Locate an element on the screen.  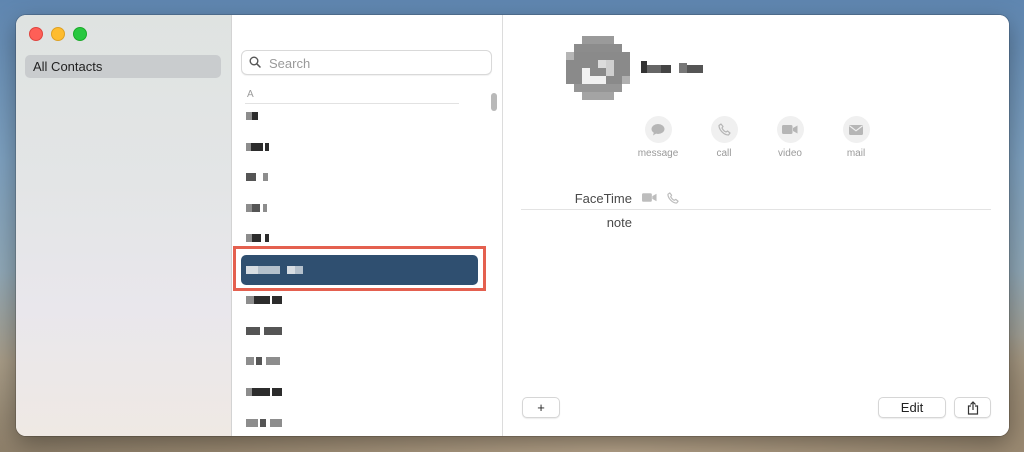
facetime-audio-icon is located at coordinates (673, 198).